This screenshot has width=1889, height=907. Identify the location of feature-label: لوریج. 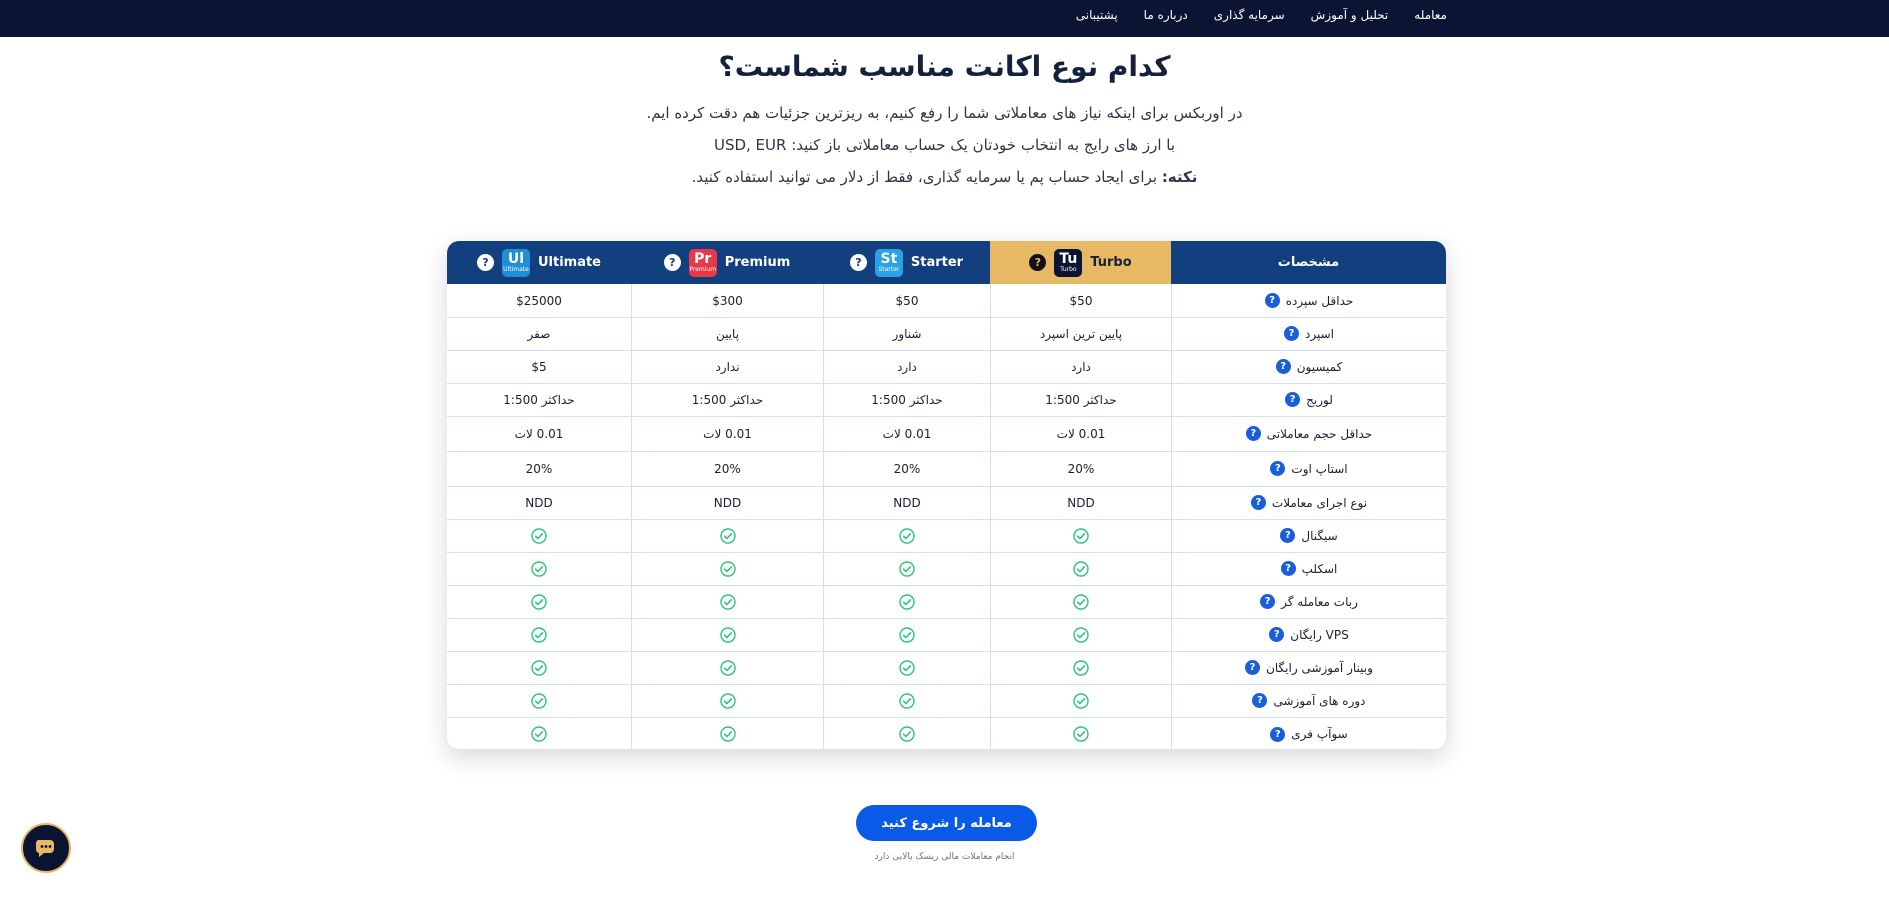
(1319, 399).